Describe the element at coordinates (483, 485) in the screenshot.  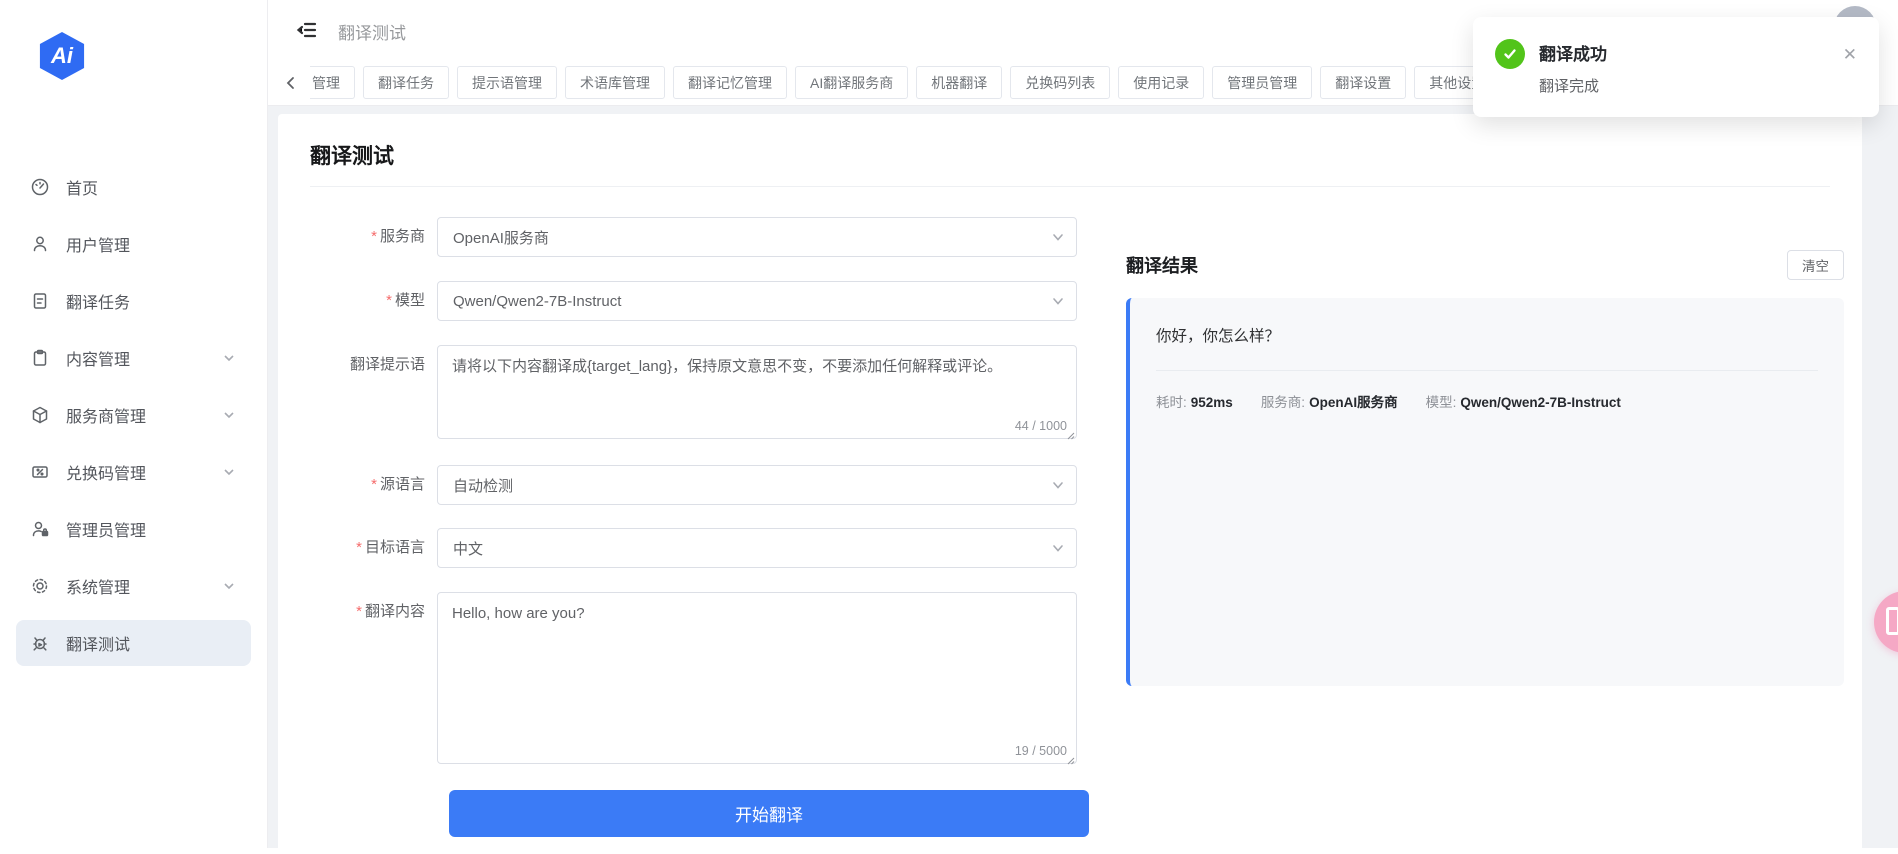
I see `source-lang-select-value: 自动检测` at that location.